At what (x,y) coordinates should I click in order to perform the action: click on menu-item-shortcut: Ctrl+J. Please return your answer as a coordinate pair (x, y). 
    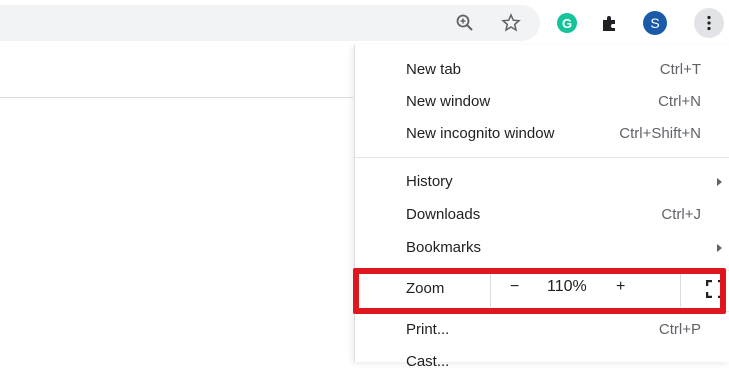
    Looking at the image, I should click on (681, 214).